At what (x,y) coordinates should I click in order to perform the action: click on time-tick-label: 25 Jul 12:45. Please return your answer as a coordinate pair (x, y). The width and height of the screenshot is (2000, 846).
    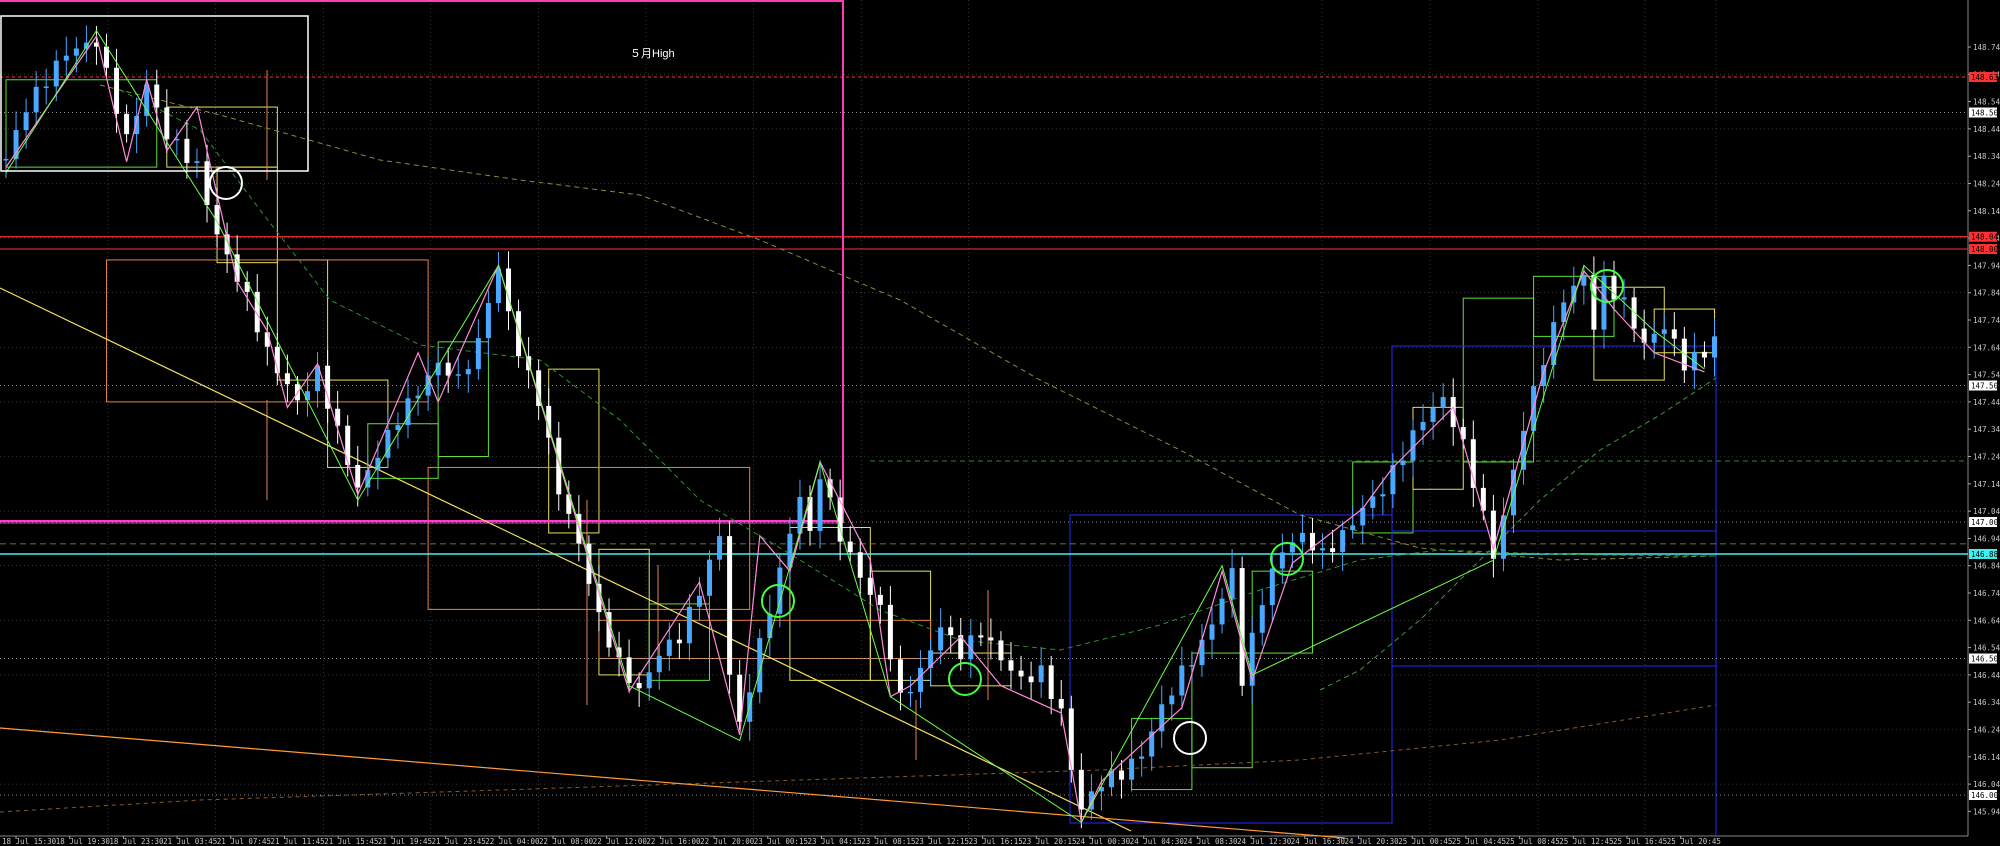
    Looking at the image, I should click on (1586, 841).